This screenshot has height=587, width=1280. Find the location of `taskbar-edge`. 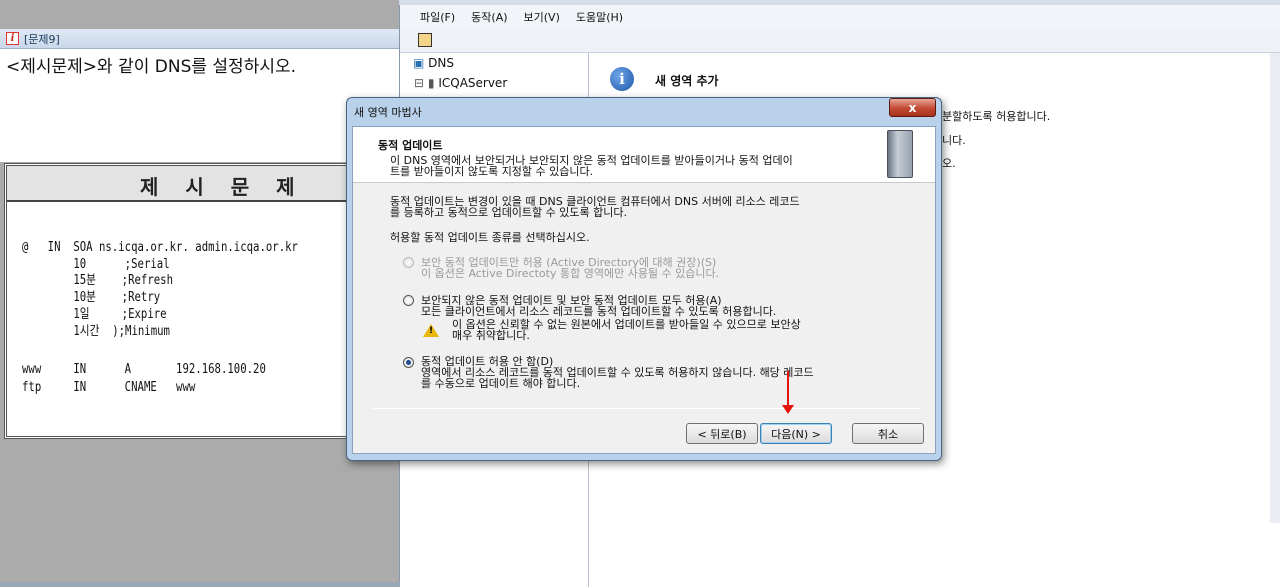

taskbar-edge is located at coordinates (200, 584).